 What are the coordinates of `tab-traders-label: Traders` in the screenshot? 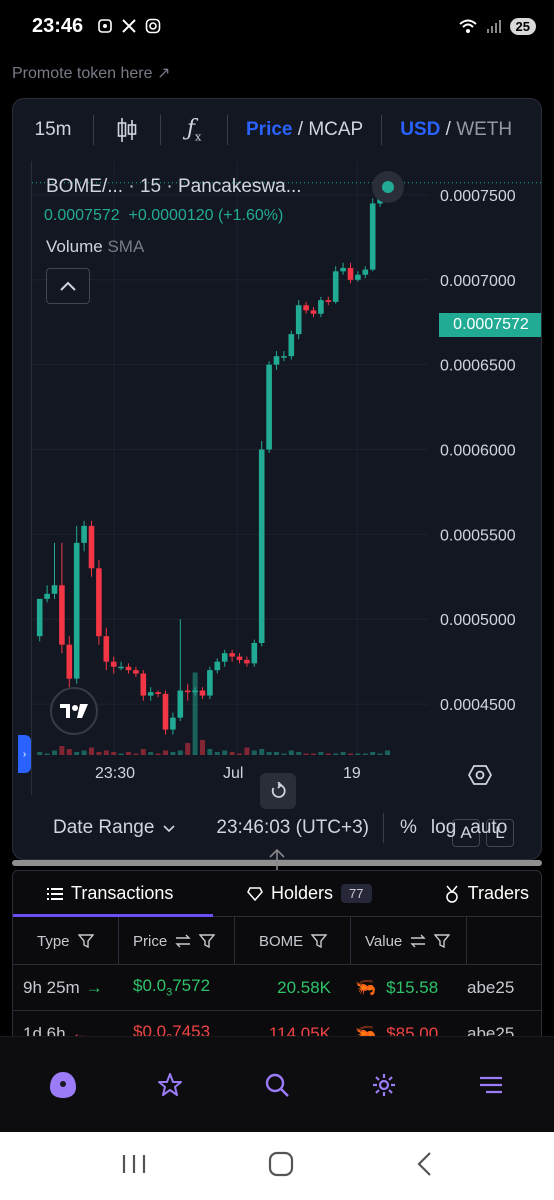 It's located at (498, 893).